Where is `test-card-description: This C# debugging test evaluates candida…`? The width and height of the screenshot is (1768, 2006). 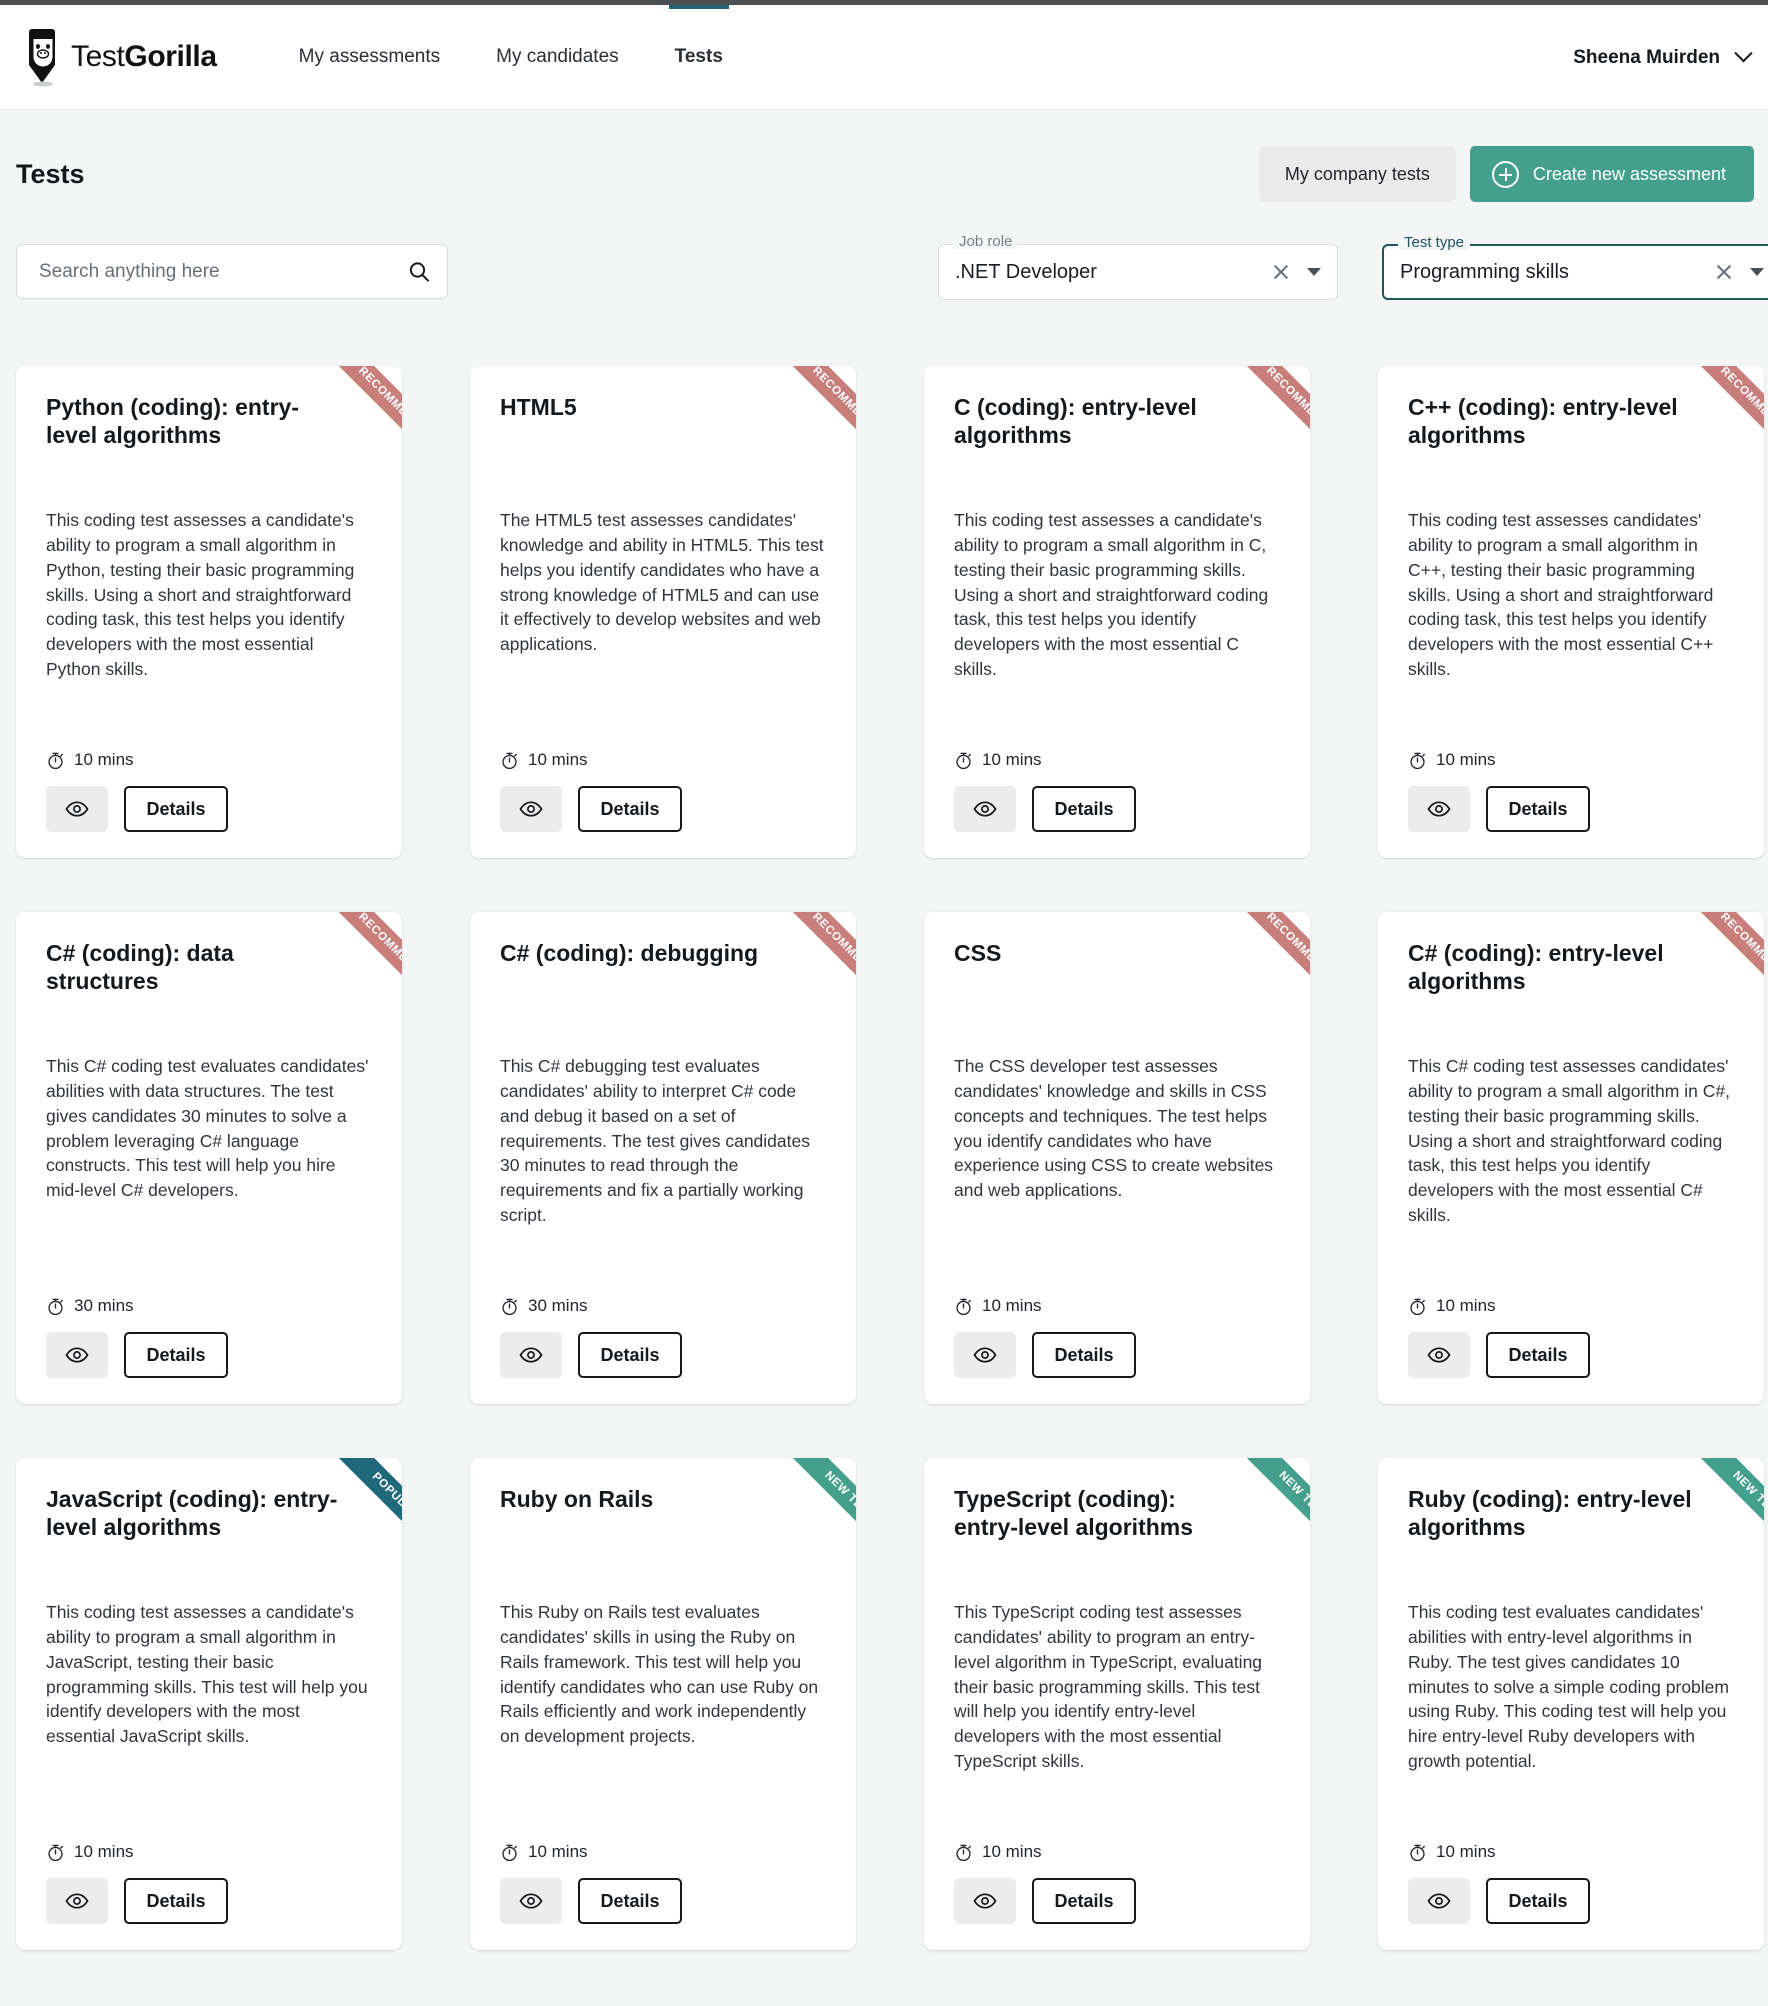
test-card-description: This C# debugging test evaluates candida… is located at coordinates (655, 1141).